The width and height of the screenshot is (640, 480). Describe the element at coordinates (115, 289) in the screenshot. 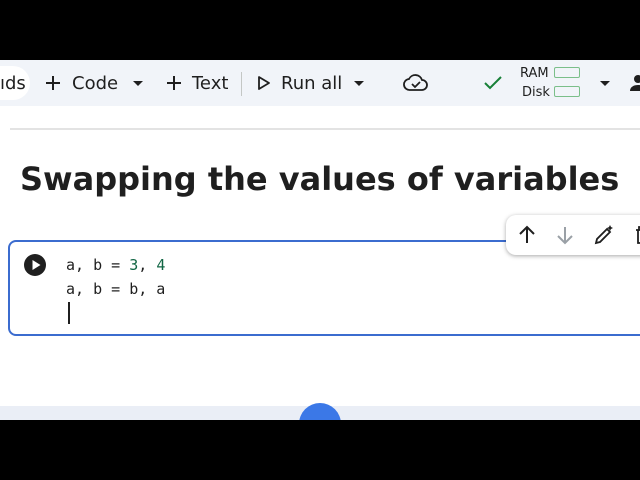

I see `code-line-2: a, b = b, a` at that location.